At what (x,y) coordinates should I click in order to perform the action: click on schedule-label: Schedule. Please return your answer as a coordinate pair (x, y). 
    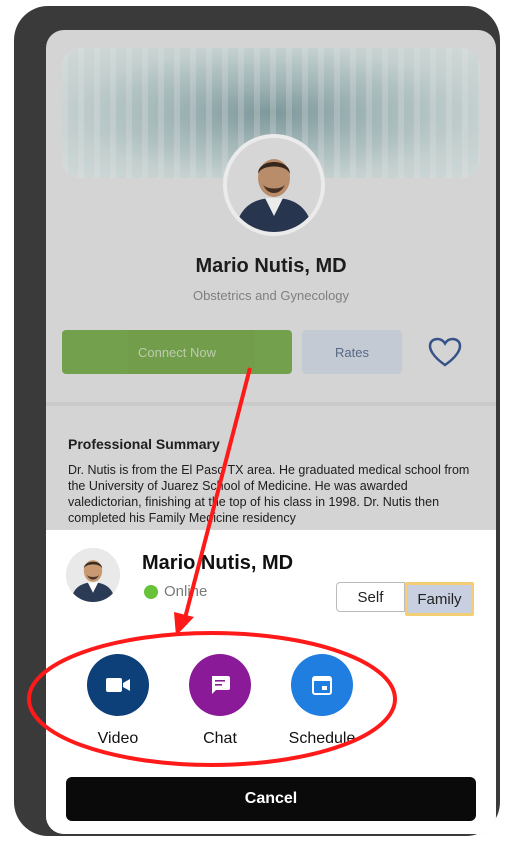
    Looking at the image, I should click on (322, 738).